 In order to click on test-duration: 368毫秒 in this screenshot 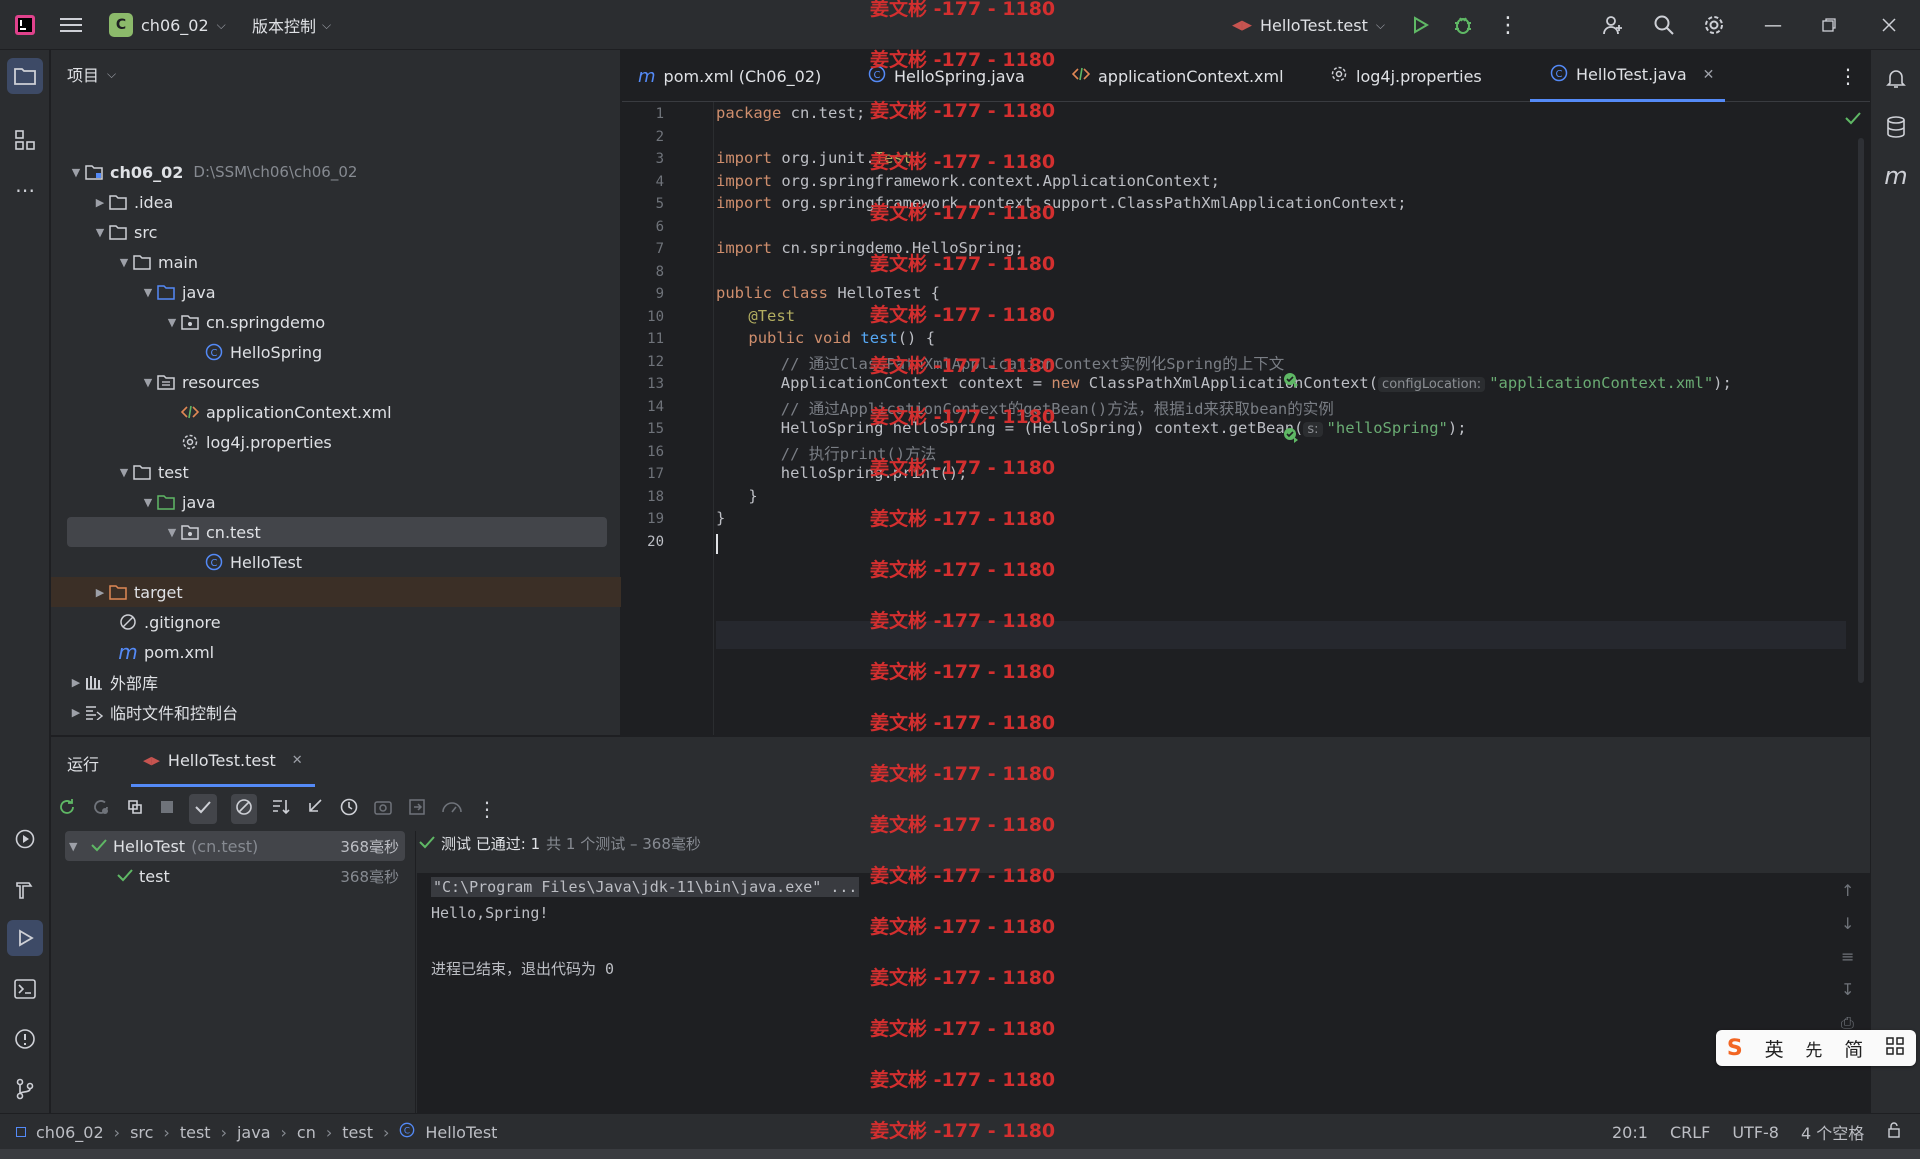, I will do `click(369, 876)`.